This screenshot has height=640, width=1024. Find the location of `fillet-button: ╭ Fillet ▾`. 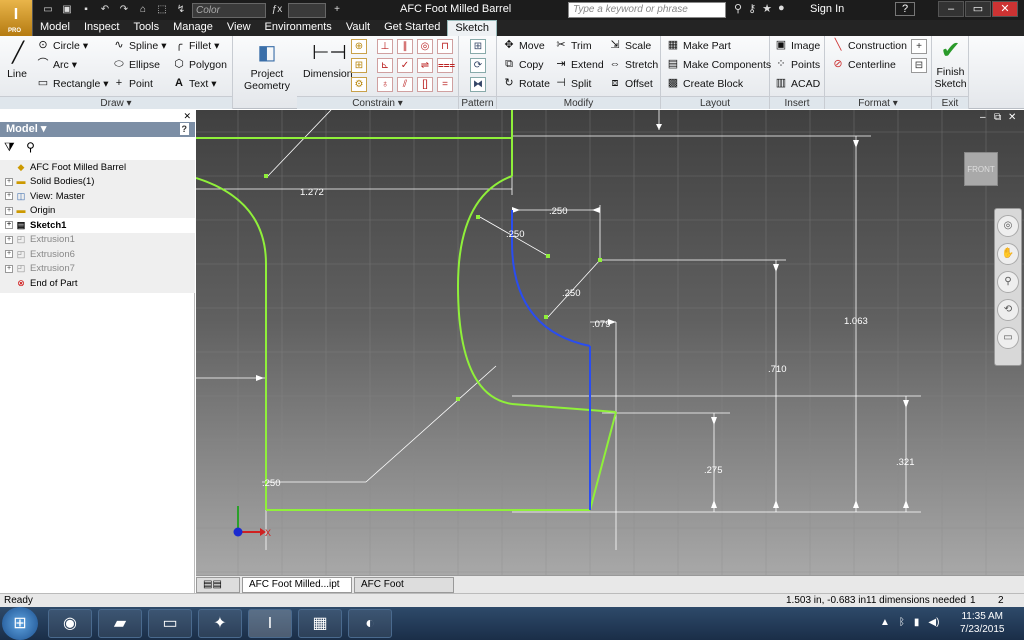

fillet-button: ╭ Fillet ▾ is located at coordinates (196, 45).